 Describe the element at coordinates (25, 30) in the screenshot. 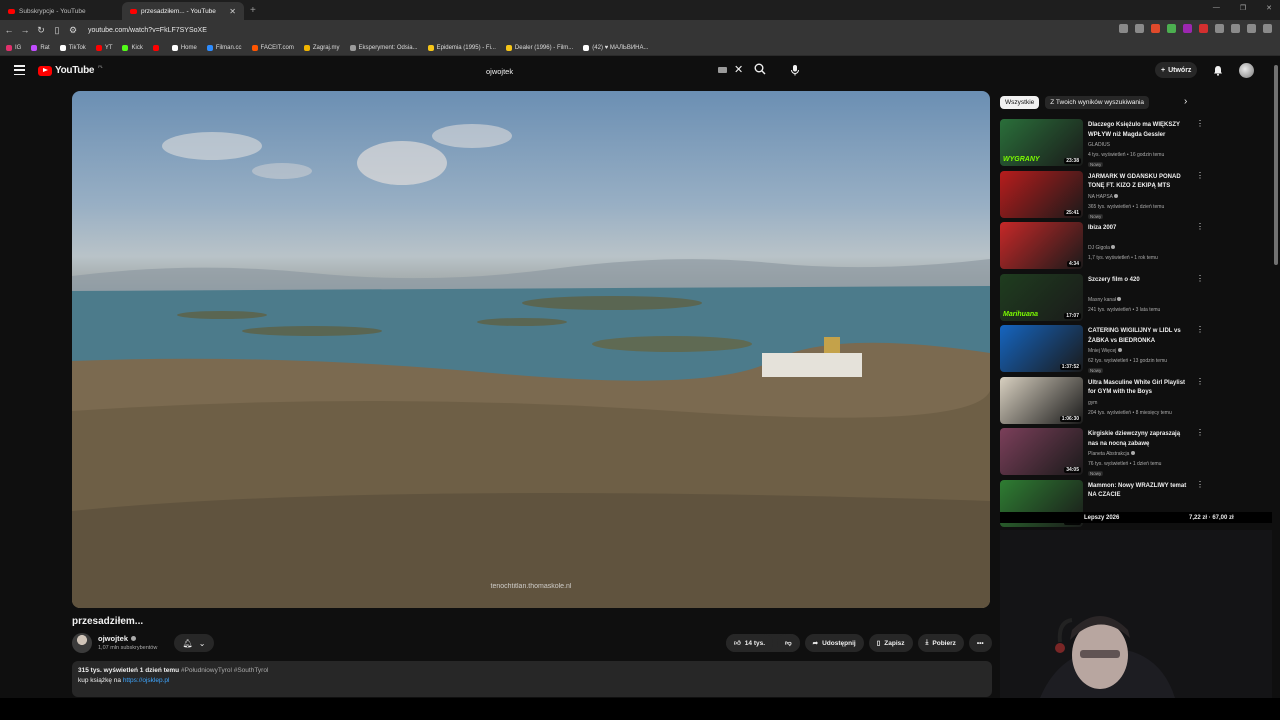

I see `forward-icon: →` at that location.